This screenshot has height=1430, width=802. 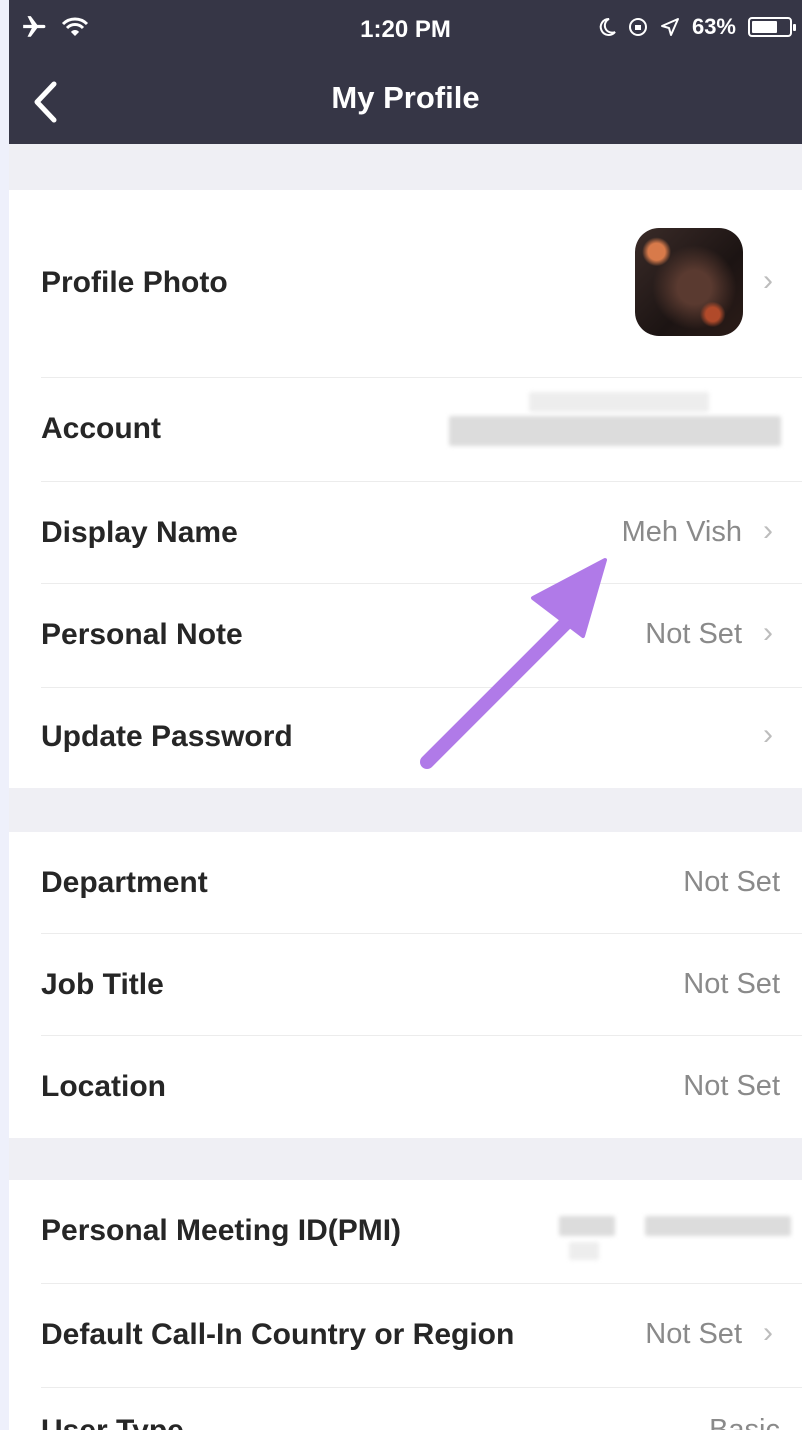 What do you see at coordinates (669, 27) in the screenshot?
I see `location-icon` at bounding box center [669, 27].